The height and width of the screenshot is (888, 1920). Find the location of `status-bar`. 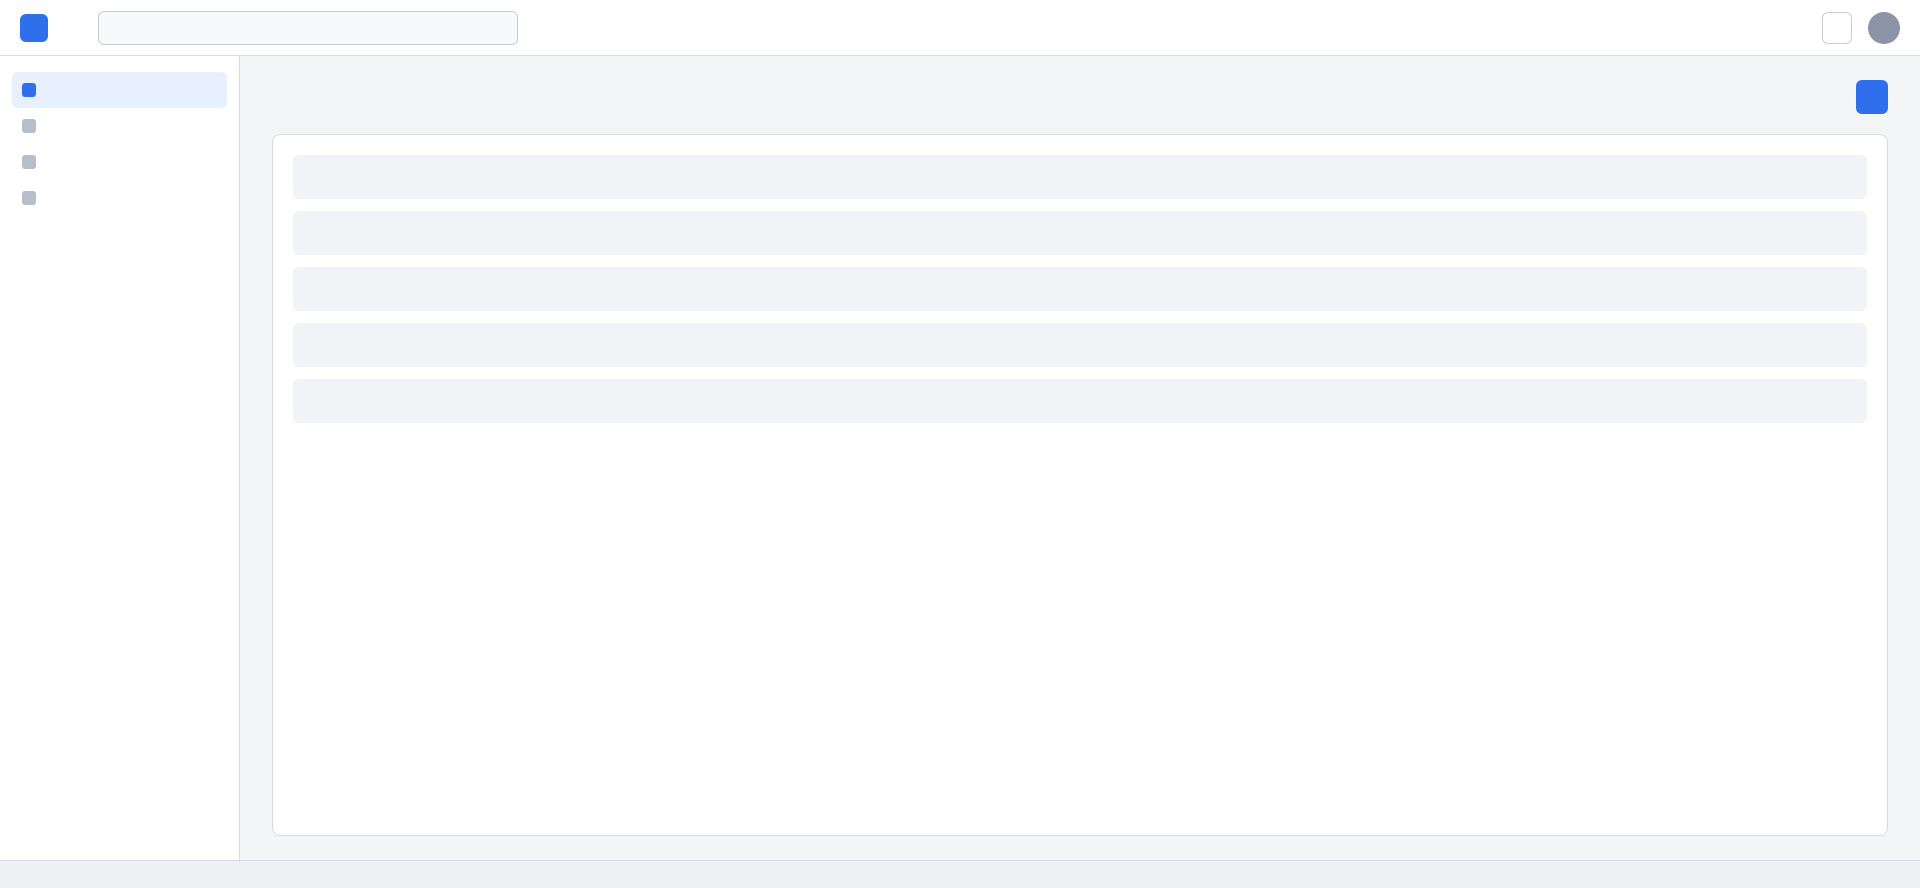

status-bar is located at coordinates (960, 874).